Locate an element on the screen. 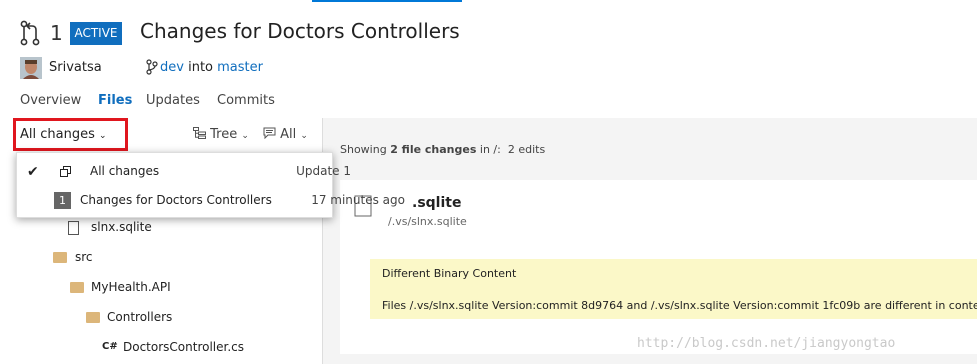  comments-filter-button: All ⌄ is located at coordinates (285, 134).